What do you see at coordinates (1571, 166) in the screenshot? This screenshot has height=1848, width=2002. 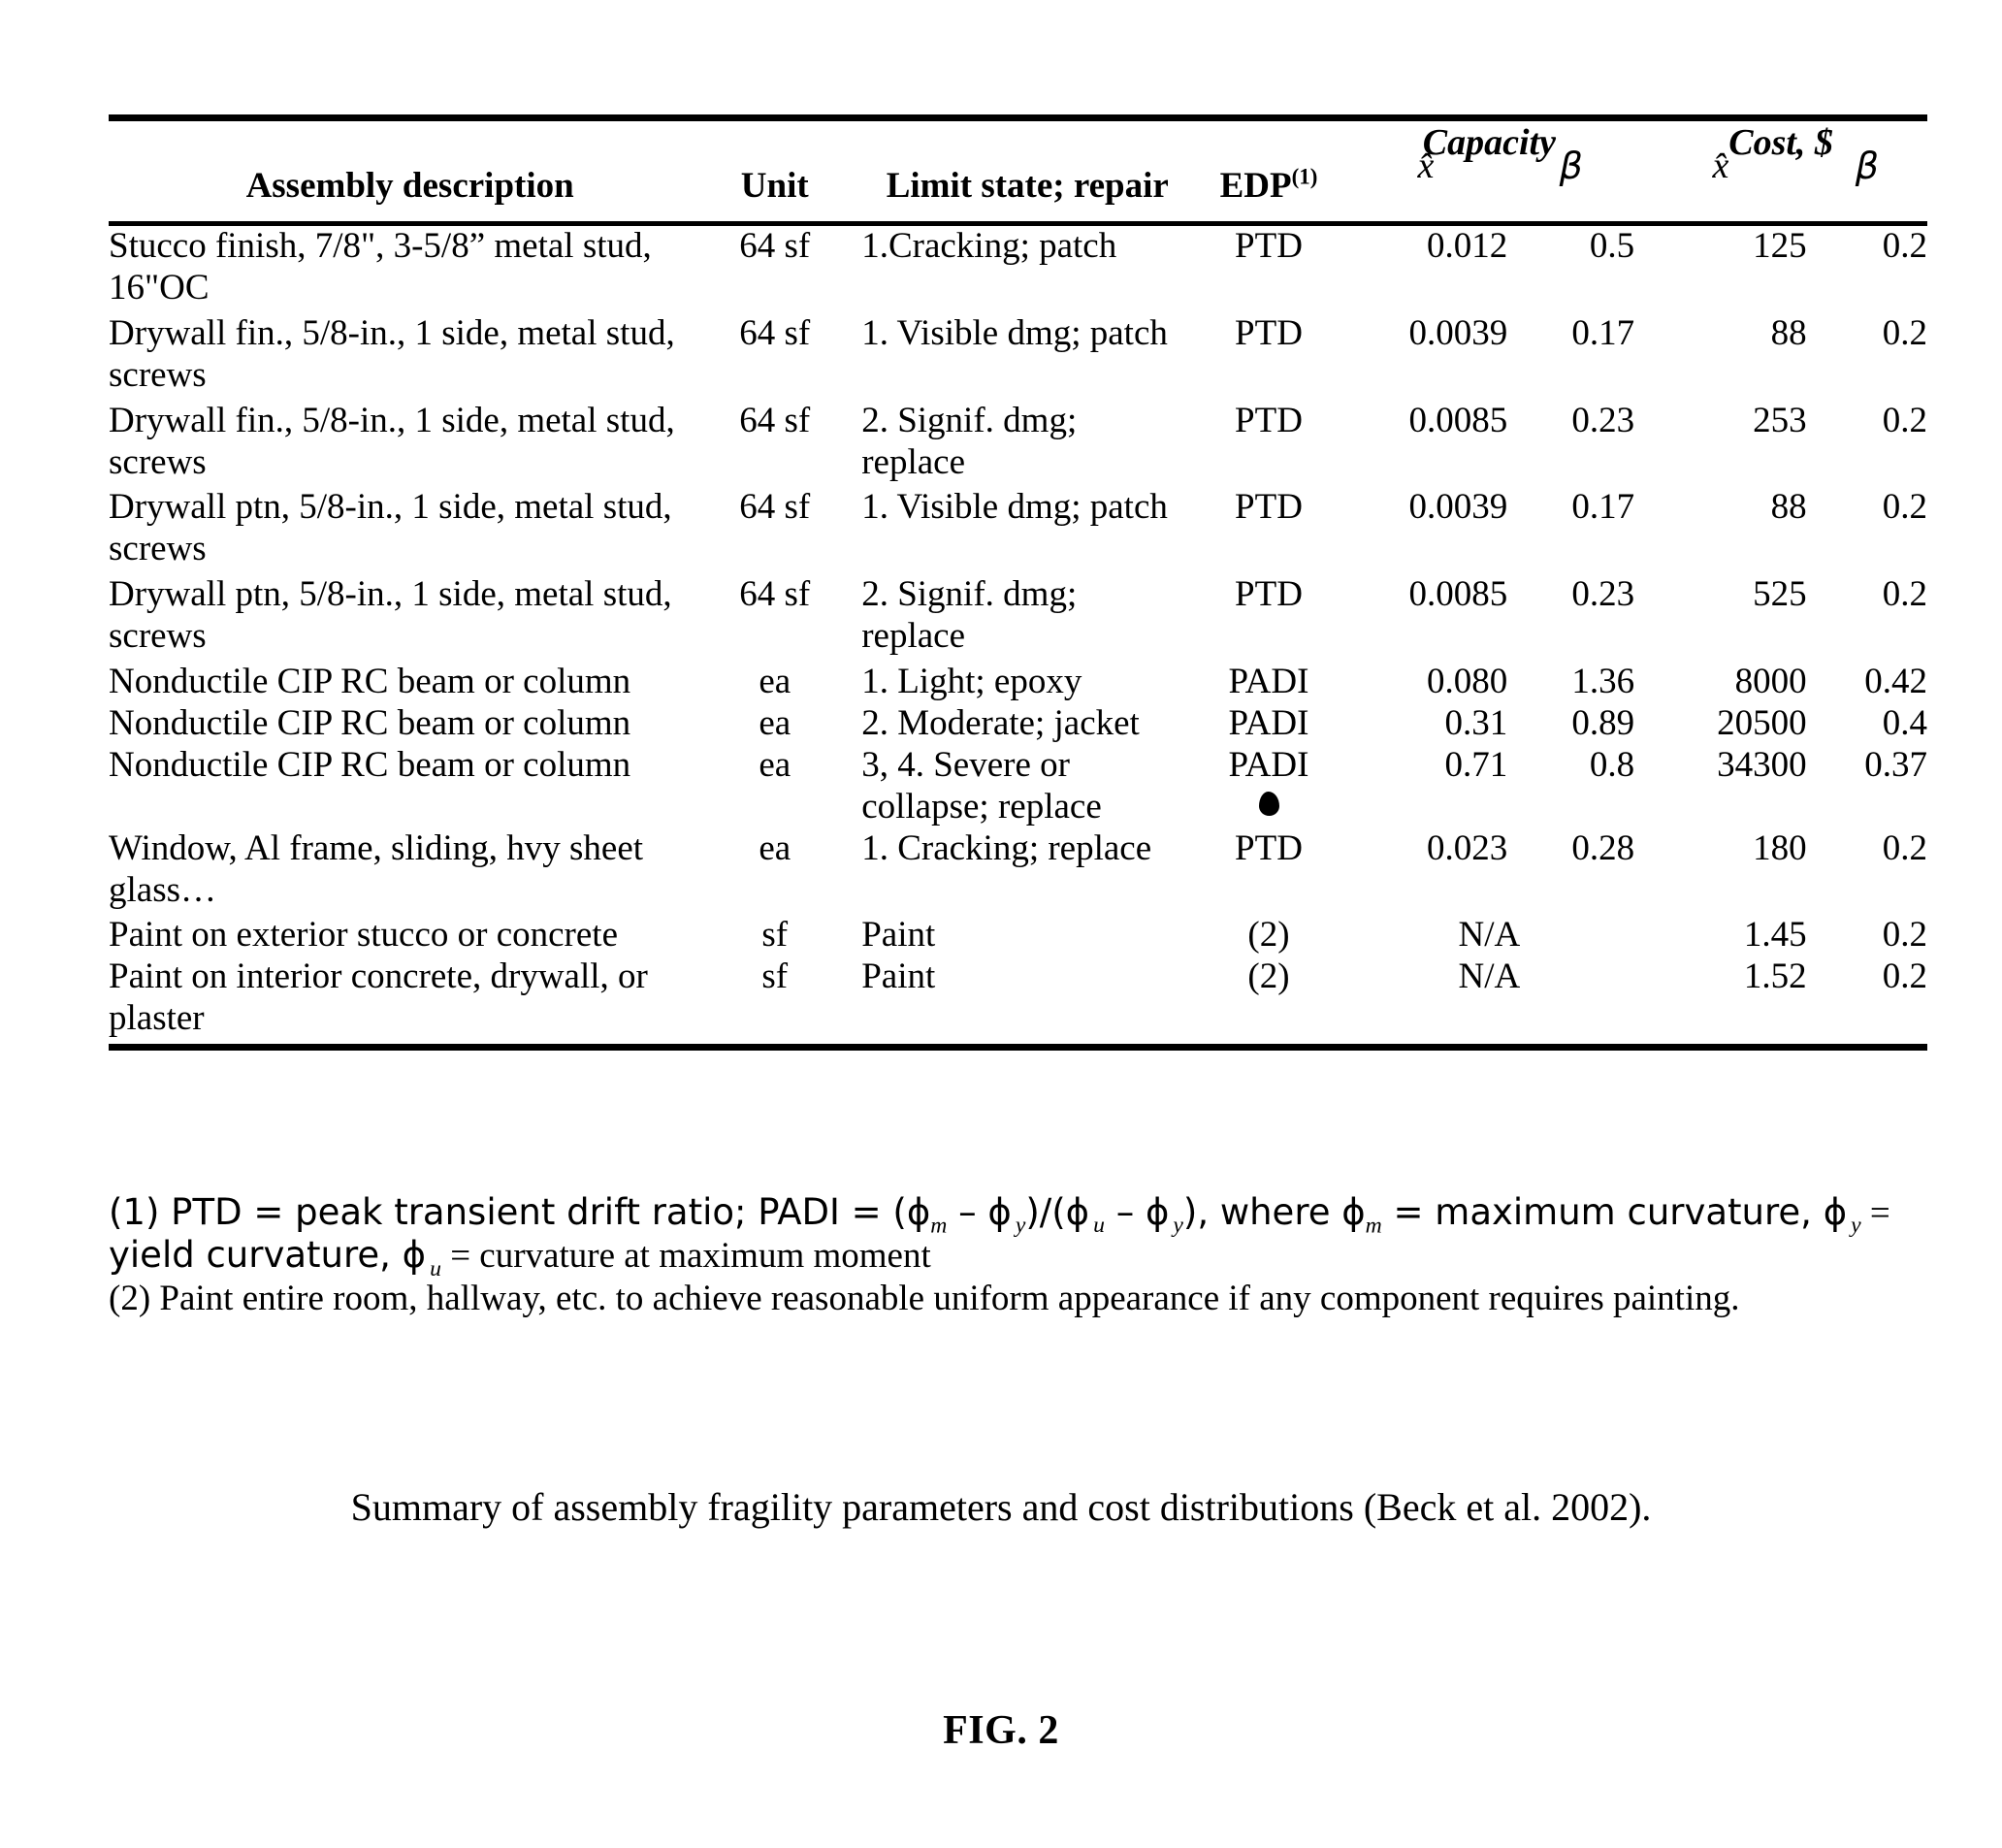 I see `column-header-capacity-beta: β` at bounding box center [1571, 166].